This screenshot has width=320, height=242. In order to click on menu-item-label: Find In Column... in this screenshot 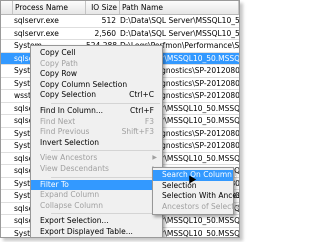, I will do `click(71, 110)`.